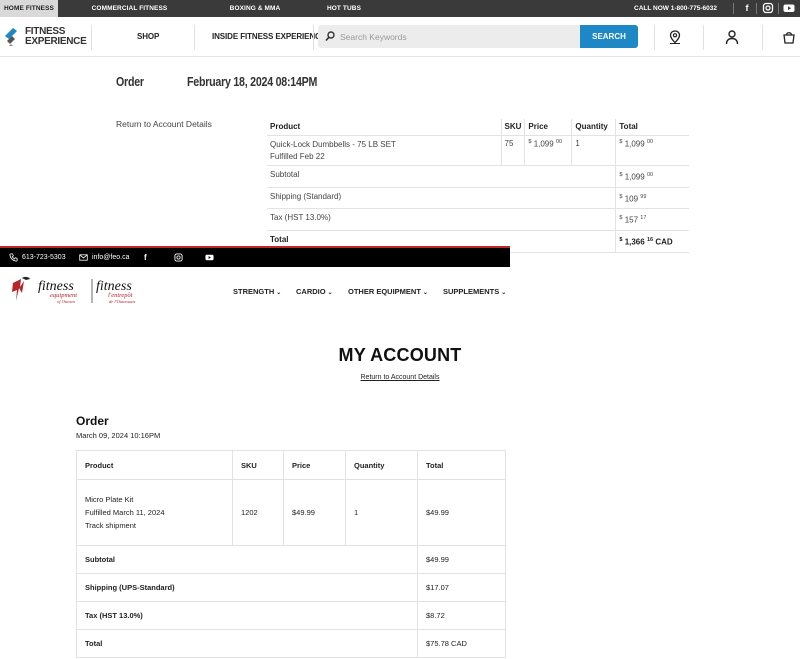 Image resolution: width=800 pixels, height=659 pixels. Describe the element at coordinates (631, 199) in the screenshot. I see `shipping-dollars: 109` at that location.